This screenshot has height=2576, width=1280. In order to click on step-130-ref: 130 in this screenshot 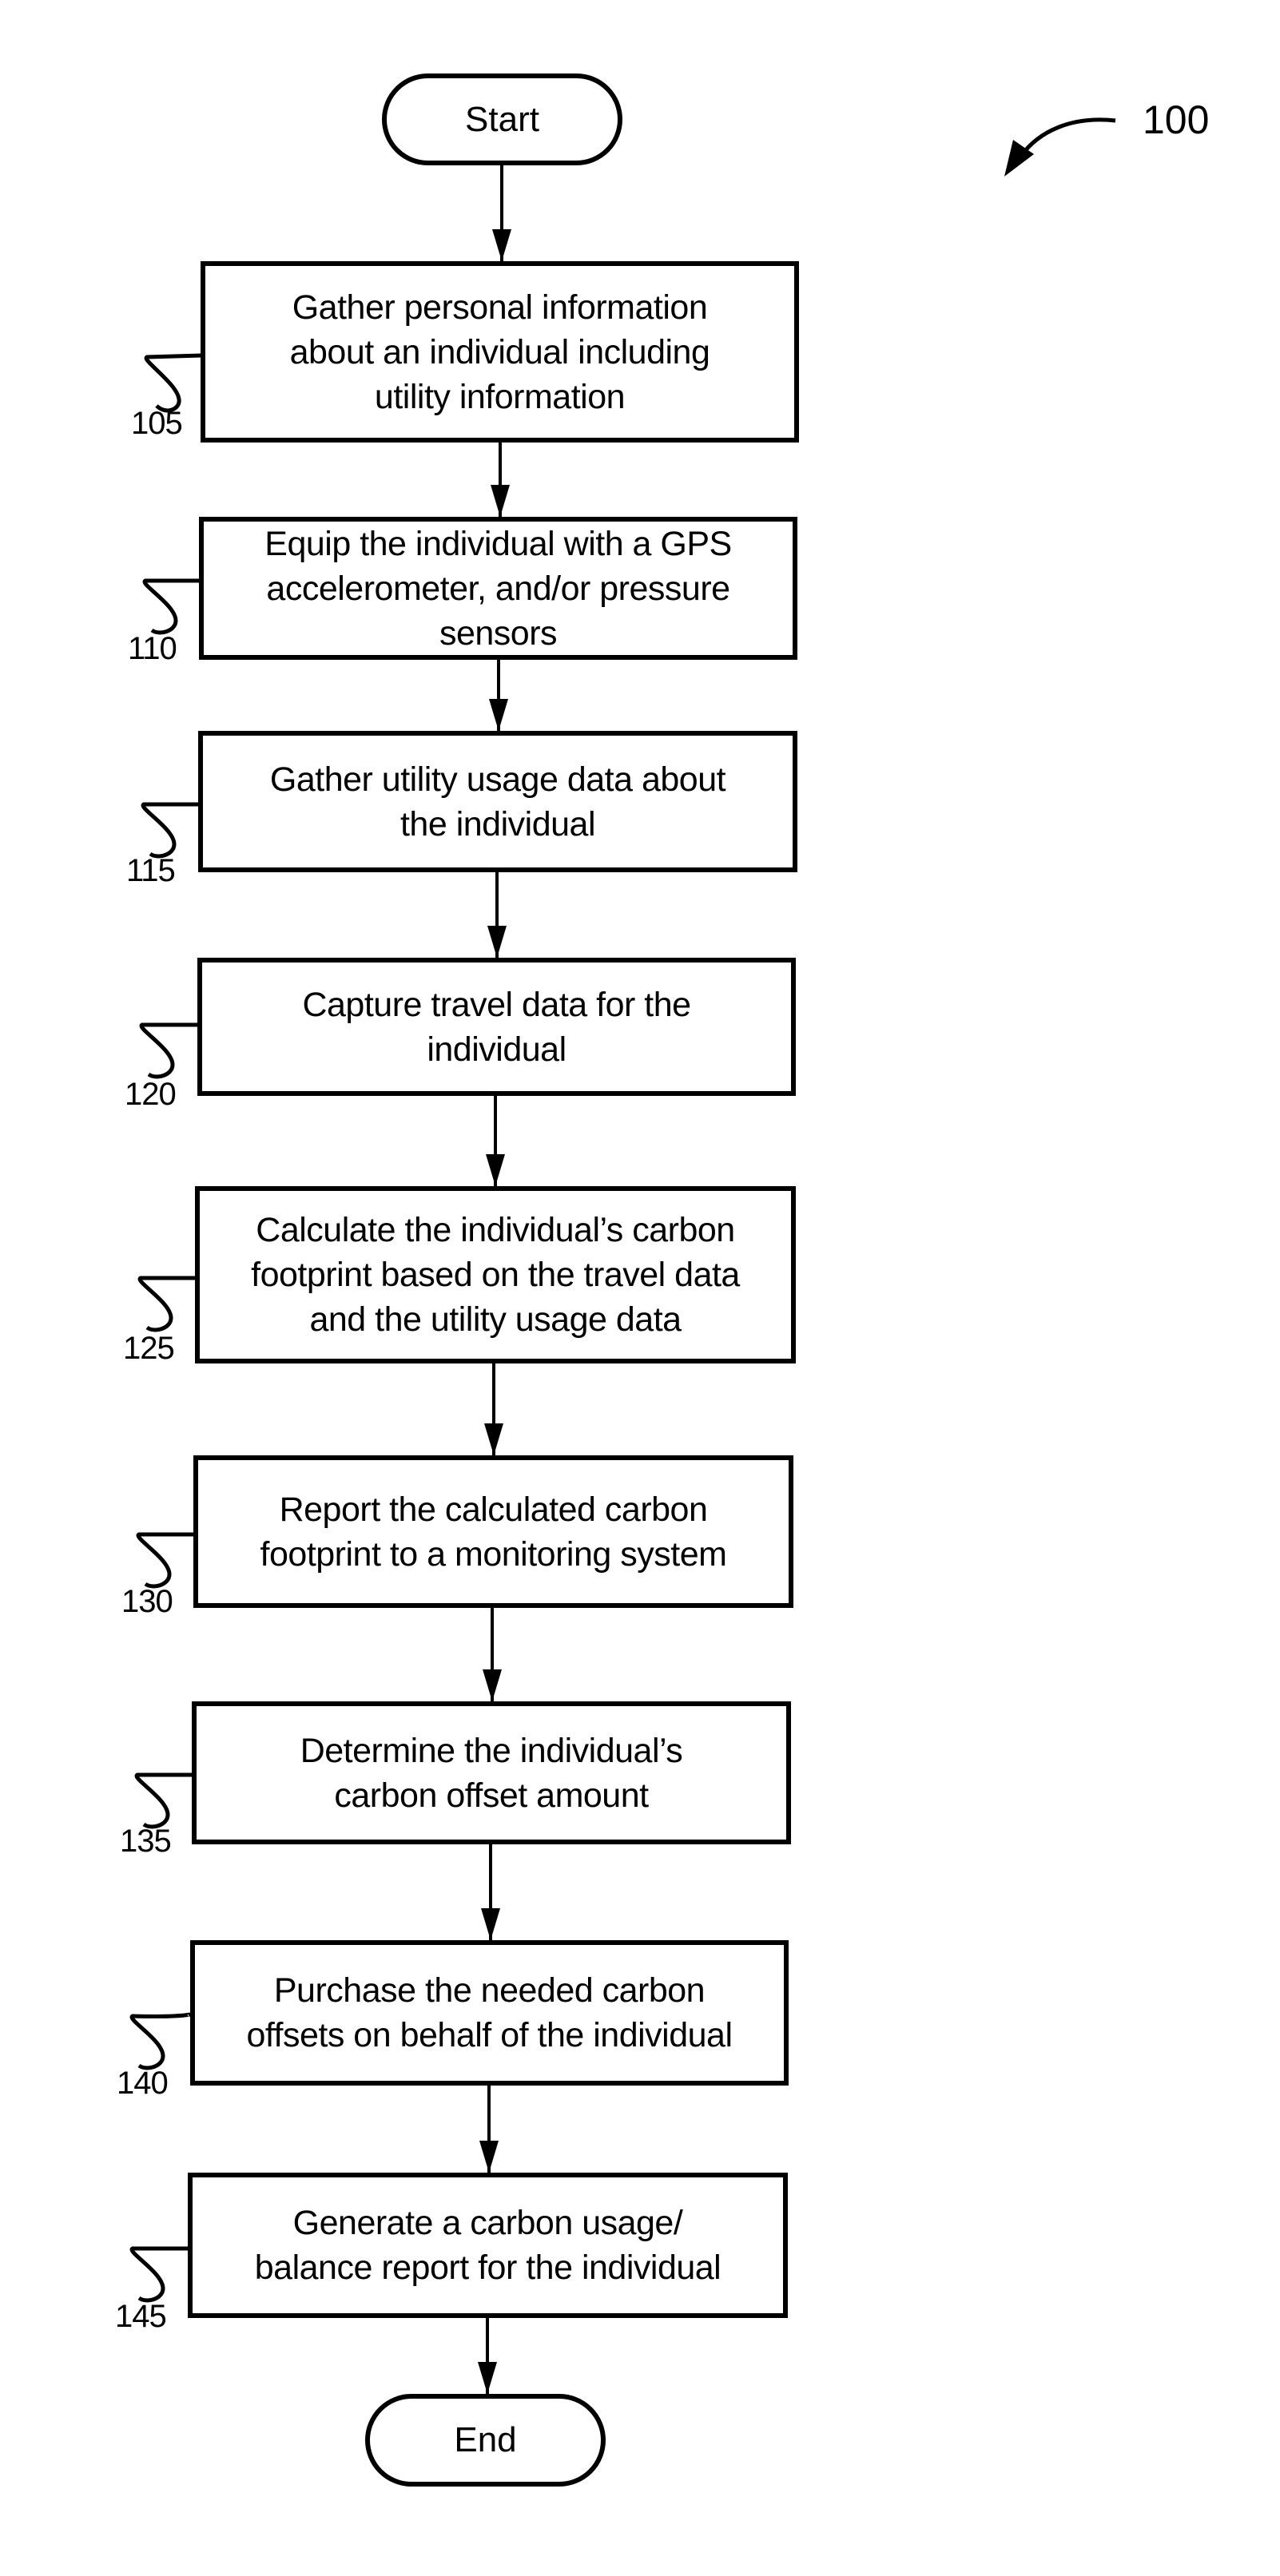, I will do `click(147, 1601)`.